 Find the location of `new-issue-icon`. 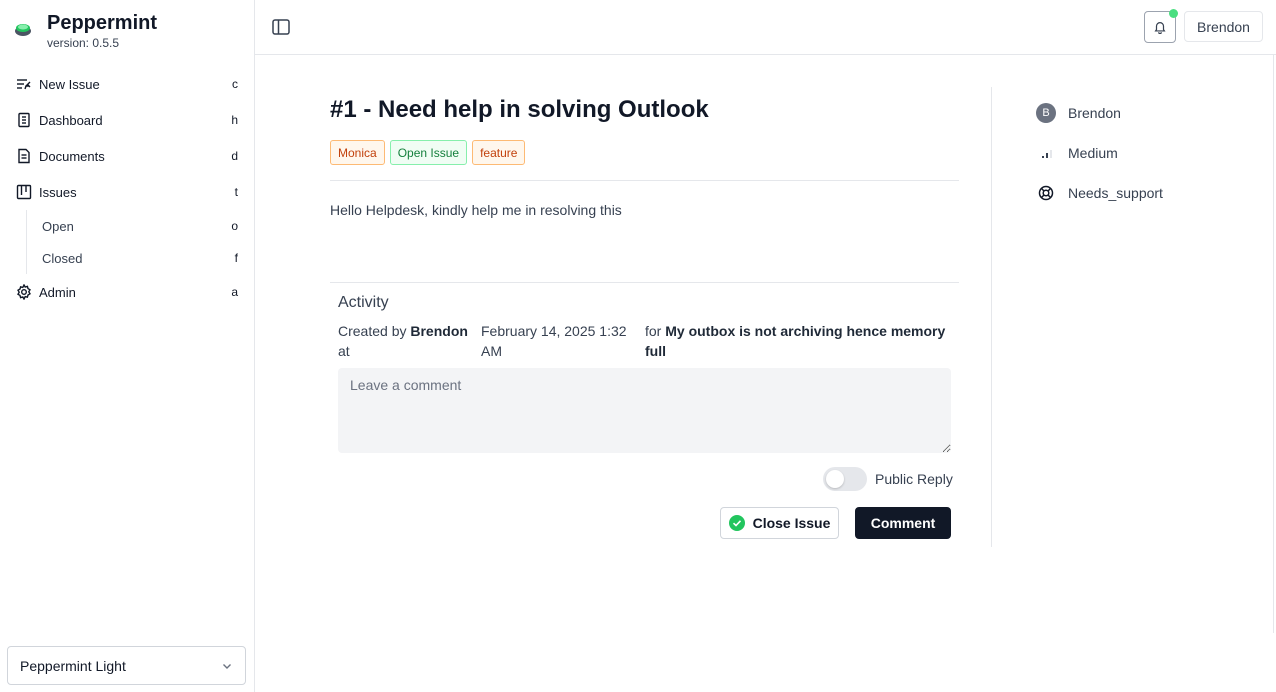

new-issue-icon is located at coordinates (24, 84).